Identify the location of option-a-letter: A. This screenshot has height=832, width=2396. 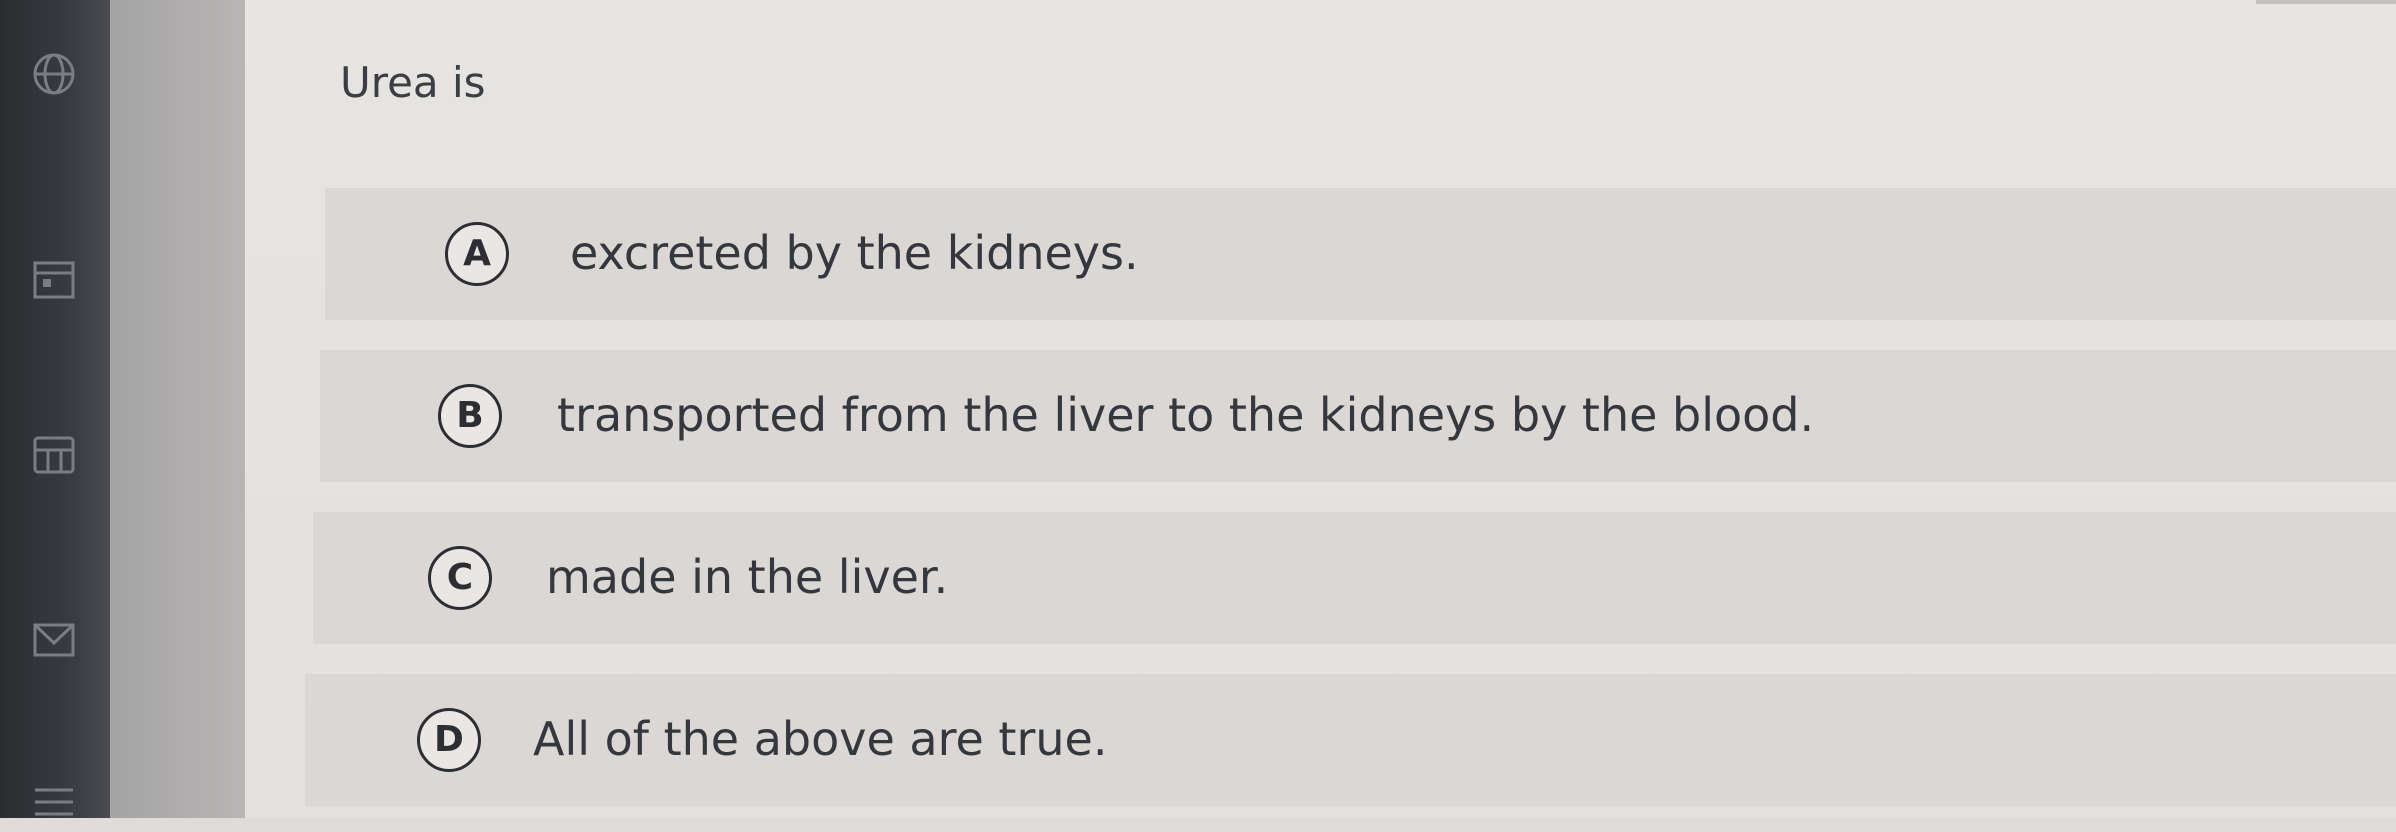
(477, 254).